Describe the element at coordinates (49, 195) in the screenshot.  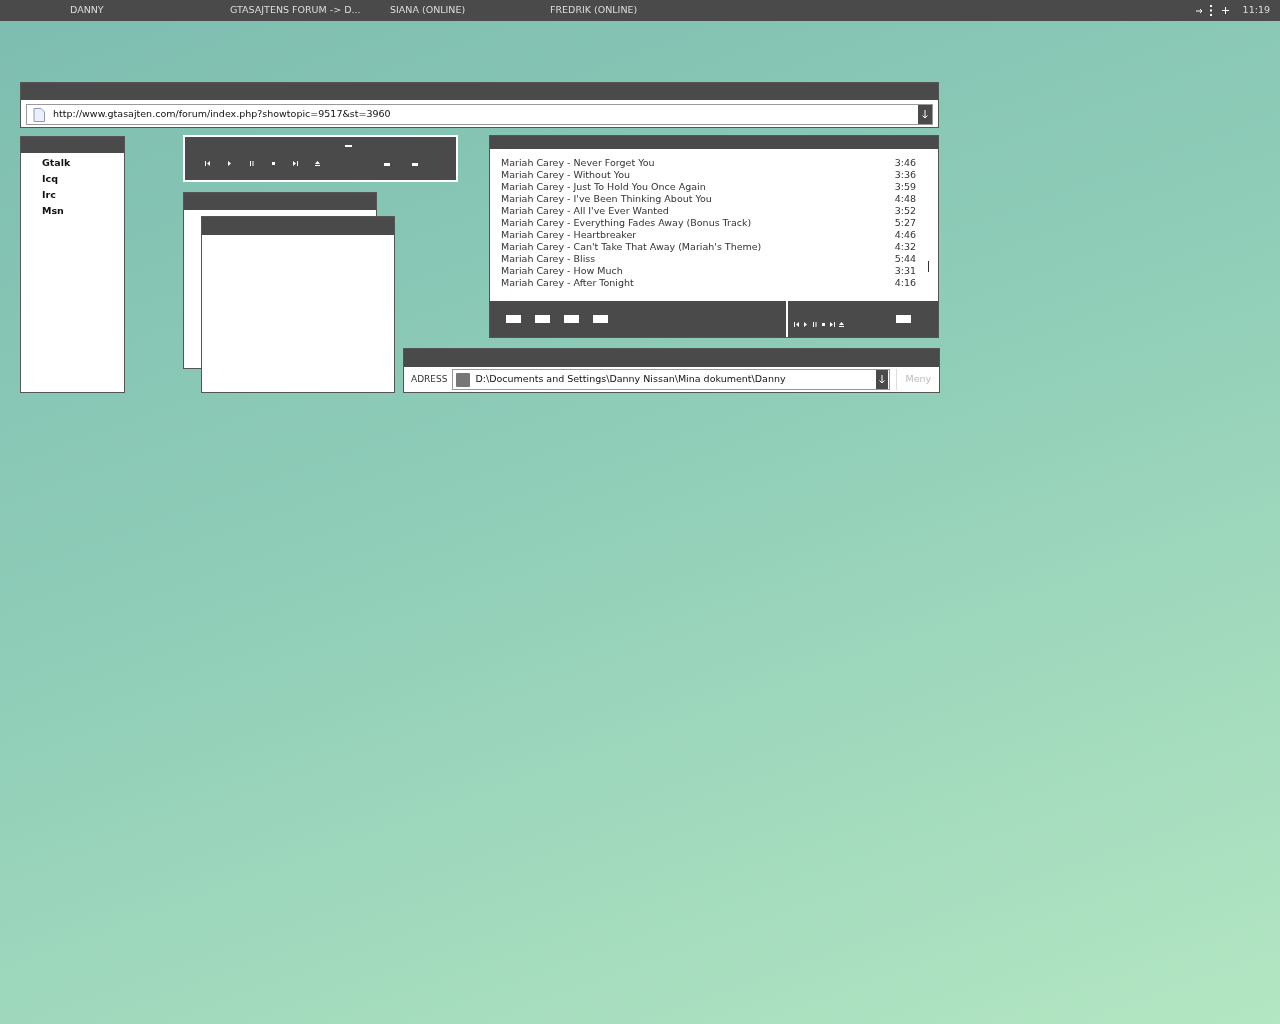
I see `contact-service: Irc` at that location.